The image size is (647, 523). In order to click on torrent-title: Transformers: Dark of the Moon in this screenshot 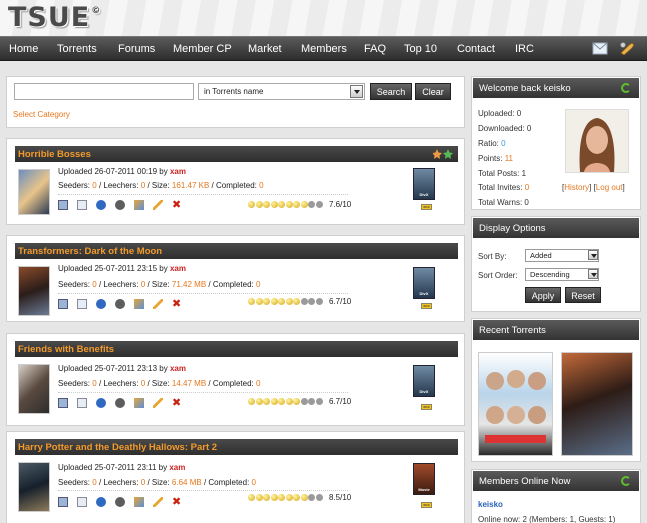, I will do `click(236, 251)`.